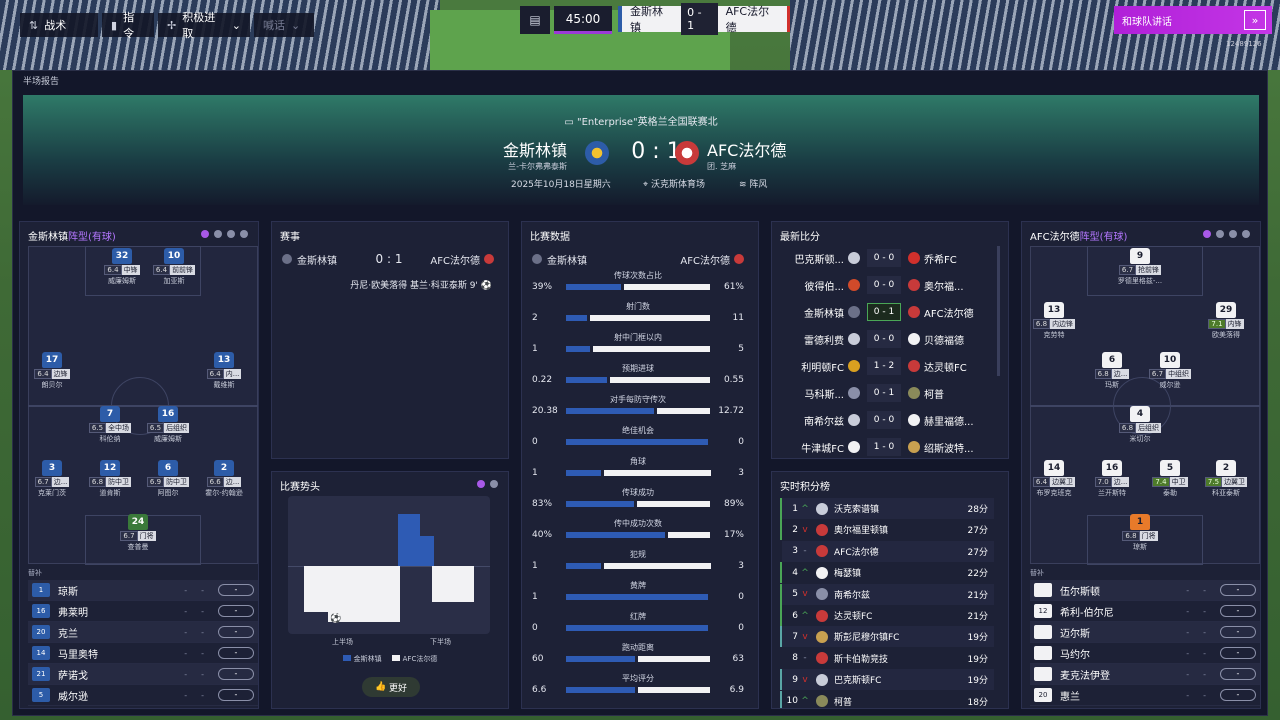 This screenshot has width=1280, height=720. What do you see at coordinates (138, 533) in the screenshot?
I see `player-card: 24 6.7 门将 查普曼` at bounding box center [138, 533].